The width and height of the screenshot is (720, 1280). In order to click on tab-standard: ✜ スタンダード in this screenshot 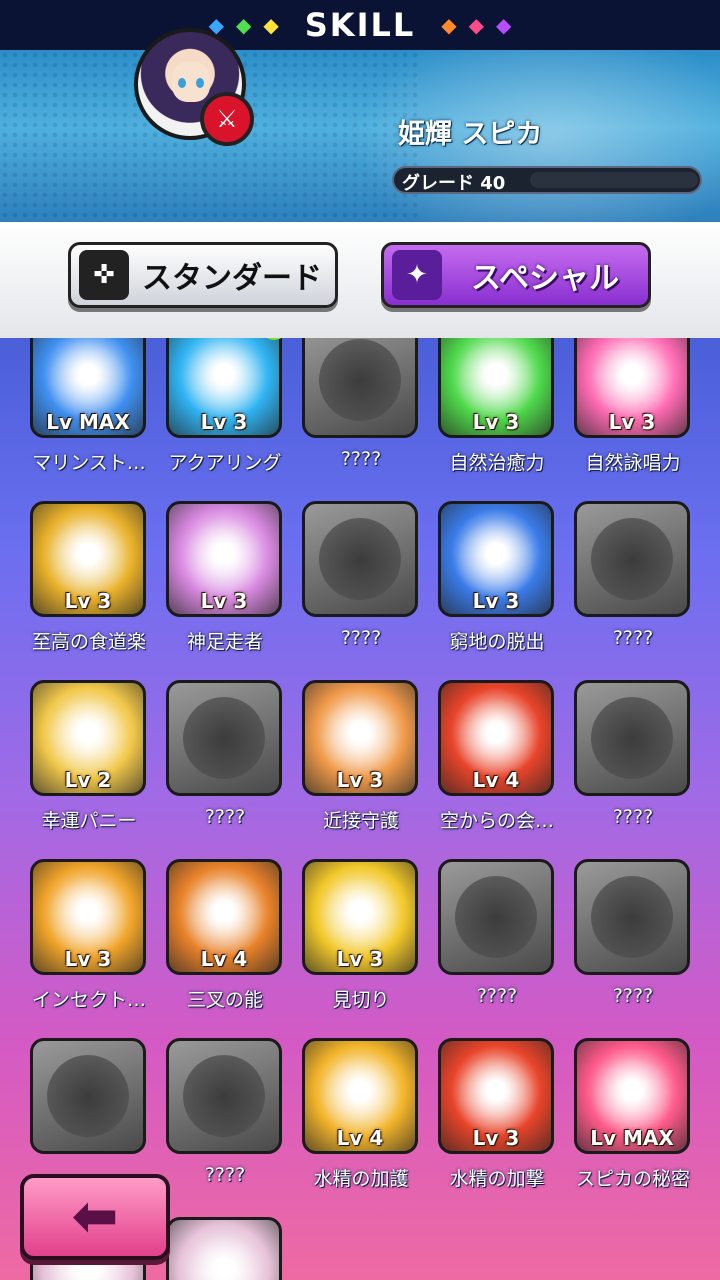, I will do `click(203, 275)`.